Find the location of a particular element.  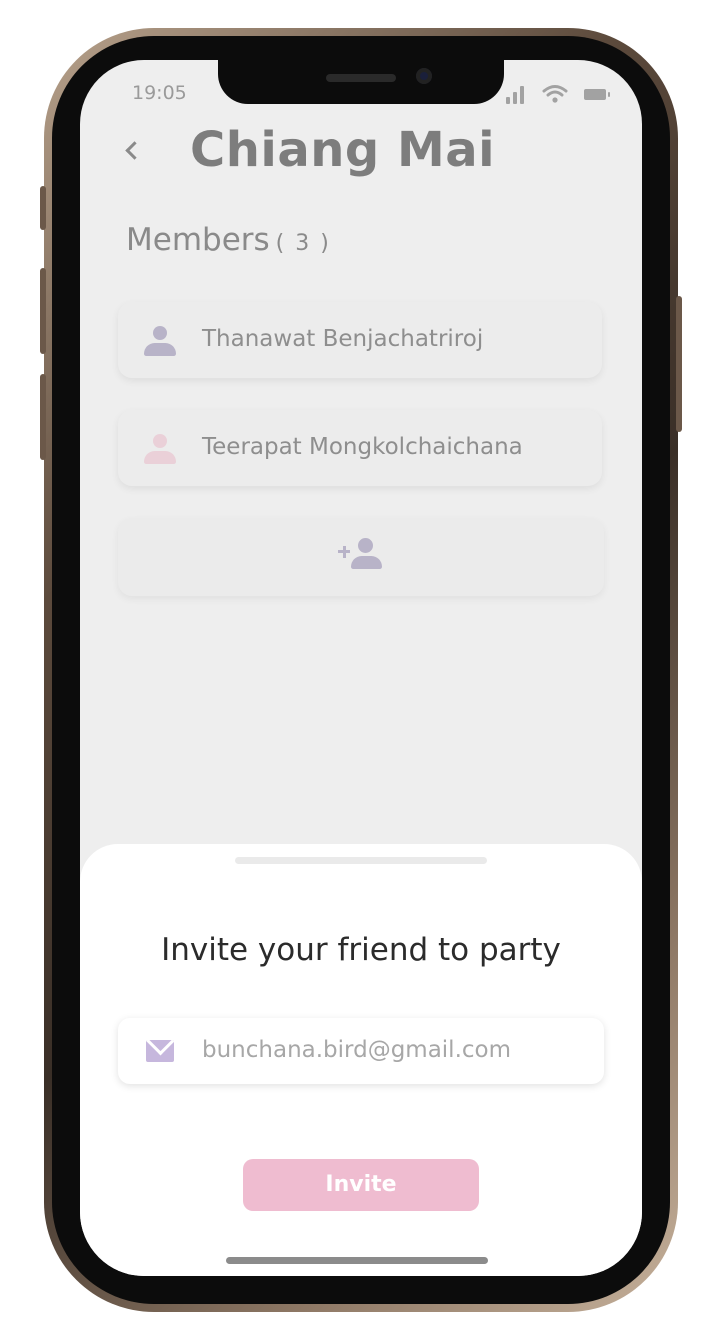

status-icons is located at coordinates (558, 94).